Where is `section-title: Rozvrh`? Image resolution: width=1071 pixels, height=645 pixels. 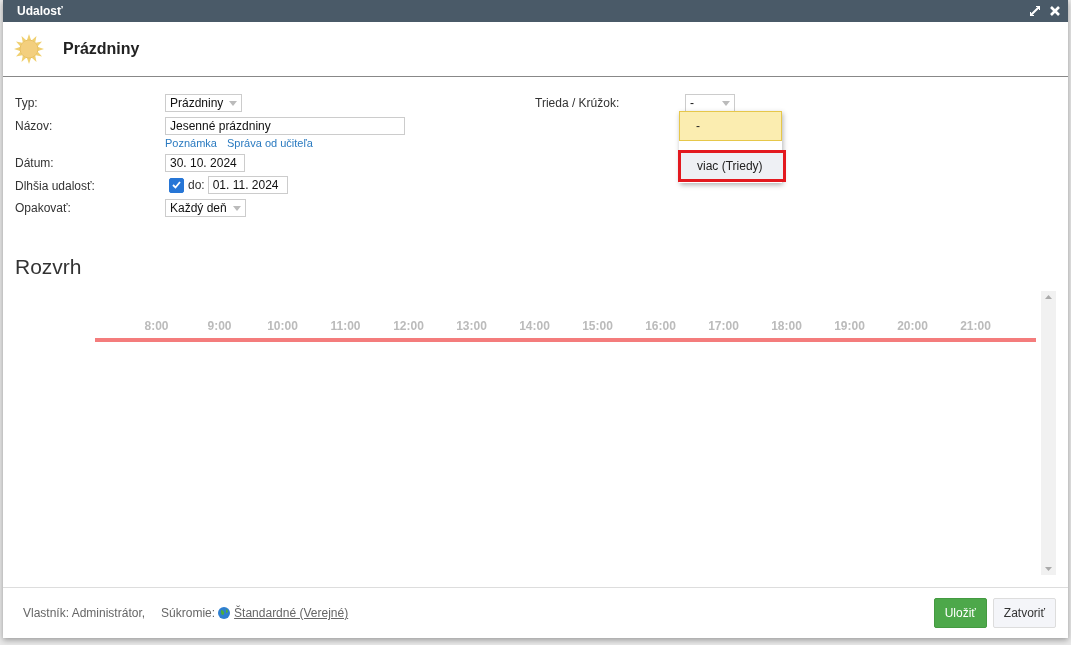
section-title: Rozvrh is located at coordinates (49, 267).